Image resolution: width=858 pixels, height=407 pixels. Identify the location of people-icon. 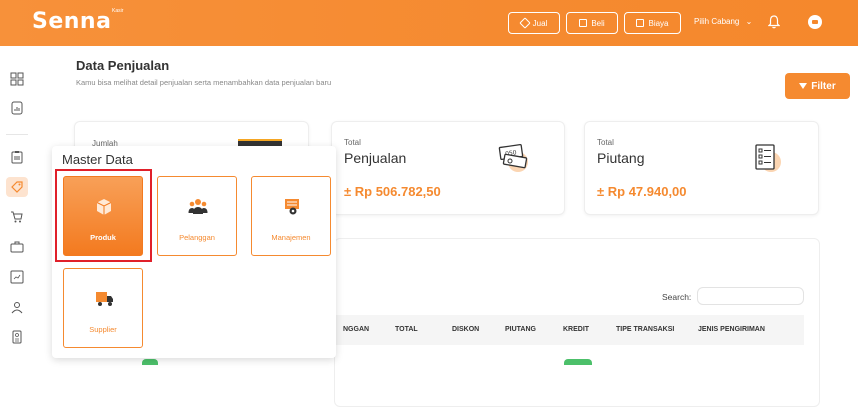
(198, 206).